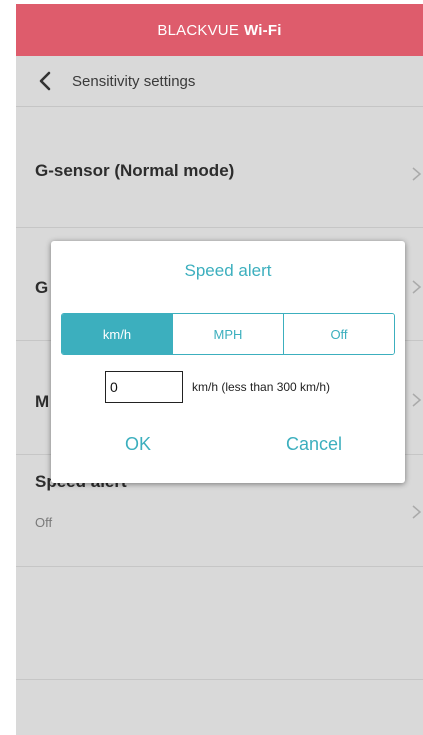 Image resolution: width=423 pixels, height=735 pixels. Describe the element at coordinates (261, 387) in the screenshot. I see `speed-limit-note: km/h (less than 300 km/h)` at that location.